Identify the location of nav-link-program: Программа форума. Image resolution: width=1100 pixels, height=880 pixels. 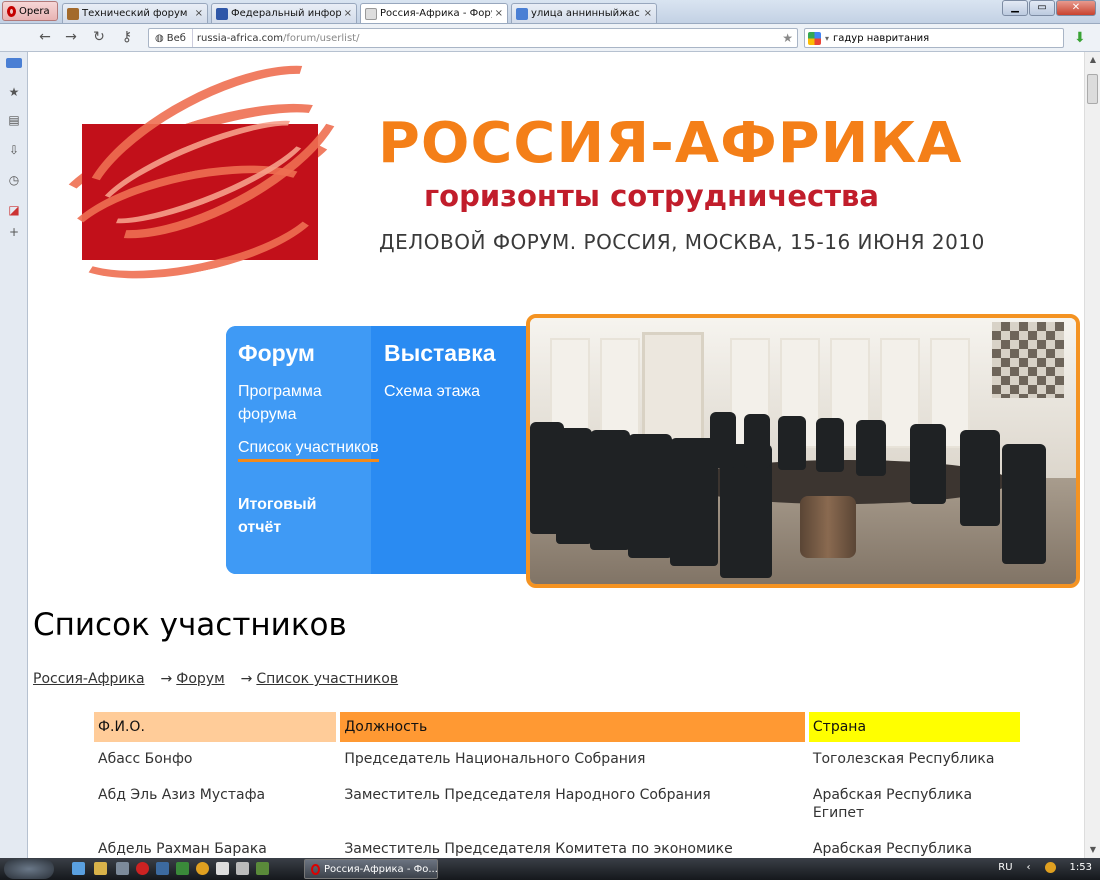
(298, 403).